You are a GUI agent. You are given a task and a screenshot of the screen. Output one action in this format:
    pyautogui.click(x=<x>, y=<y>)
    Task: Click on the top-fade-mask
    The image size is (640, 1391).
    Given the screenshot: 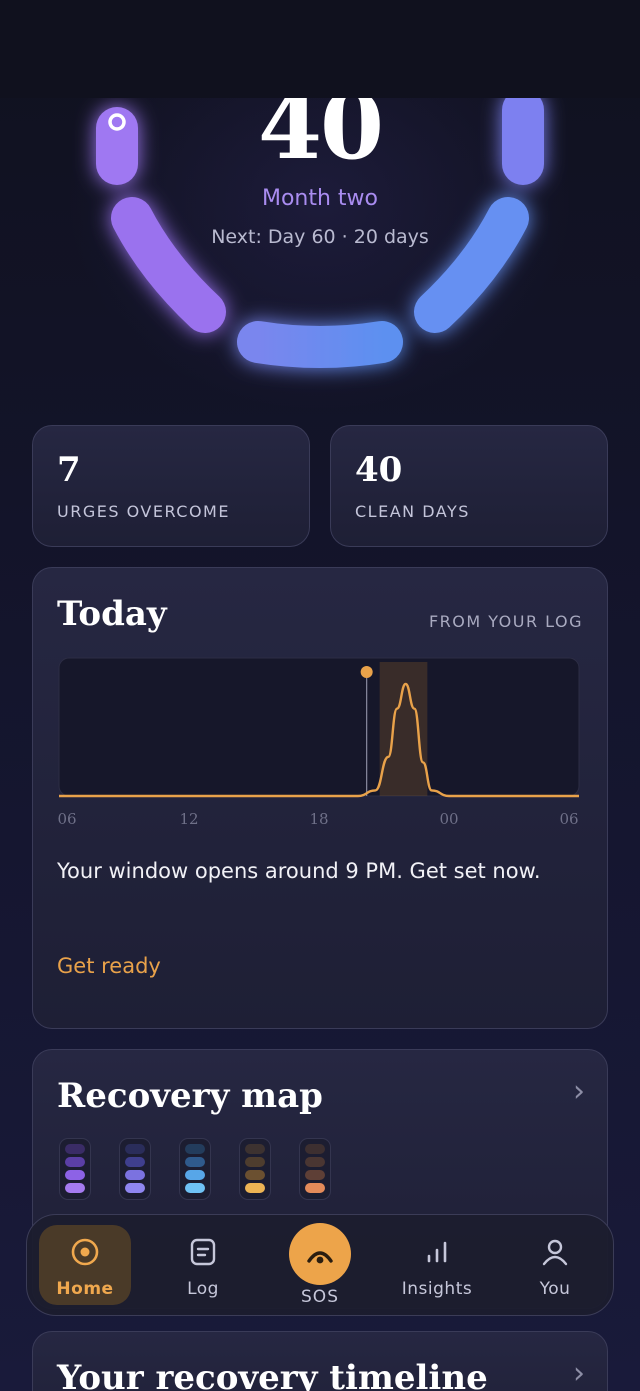 What is the action you would take?
    pyautogui.click(x=320, y=49)
    